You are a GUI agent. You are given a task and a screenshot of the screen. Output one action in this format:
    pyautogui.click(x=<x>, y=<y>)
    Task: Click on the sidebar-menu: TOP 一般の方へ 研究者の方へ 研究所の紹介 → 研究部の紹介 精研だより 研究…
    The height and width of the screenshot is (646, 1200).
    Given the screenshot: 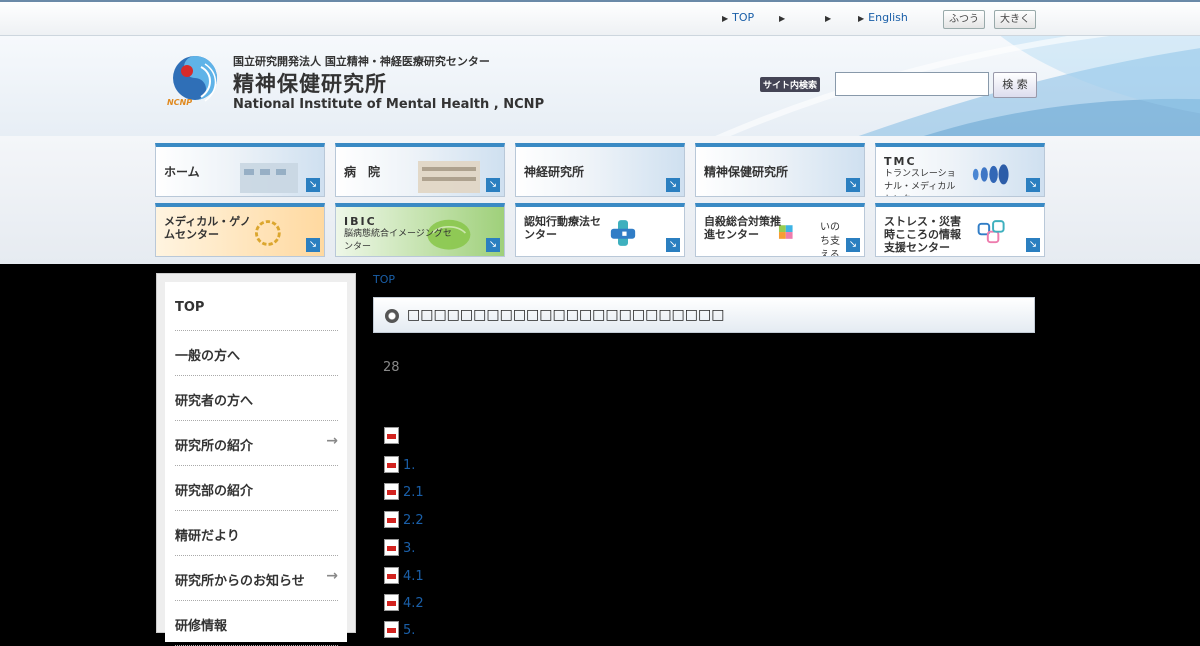 What is the action you would take?
    pyautogui.click(x=256, y=464)
    